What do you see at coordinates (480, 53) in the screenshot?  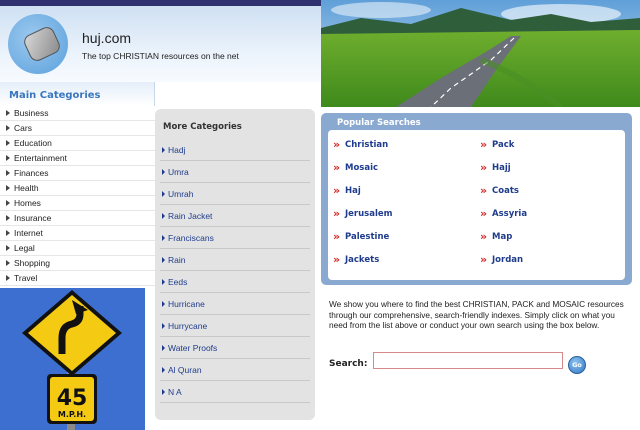 I see `header-landscape-image` at bounding box center [480, 53].